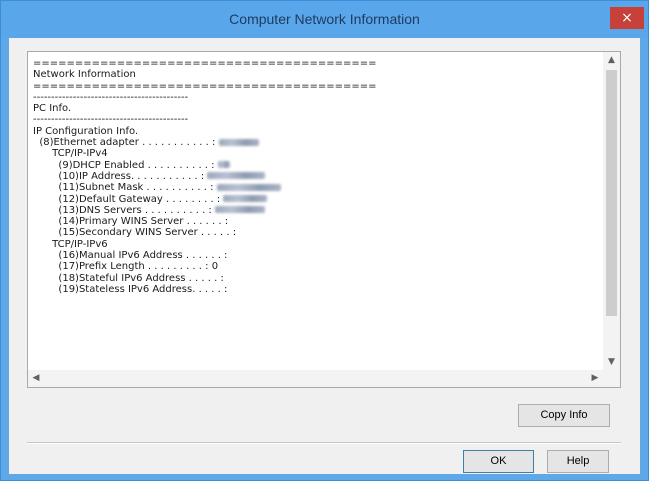  Describe the element at coordinates (595, 378) in the screenshot. I see `scroll-right-icon: ▶` at that location.